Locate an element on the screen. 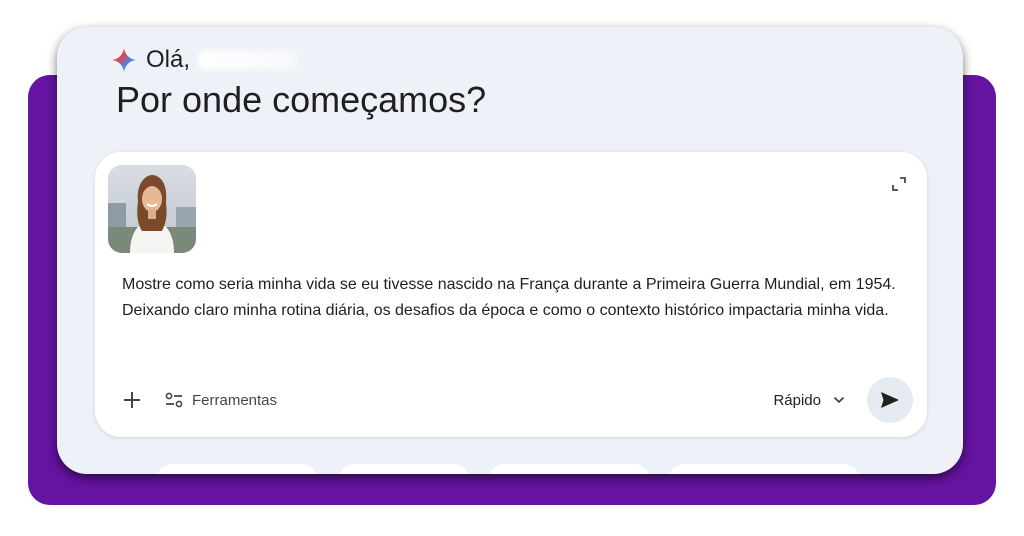  greeting-text: Olá, is located at coordinates (168, 59).